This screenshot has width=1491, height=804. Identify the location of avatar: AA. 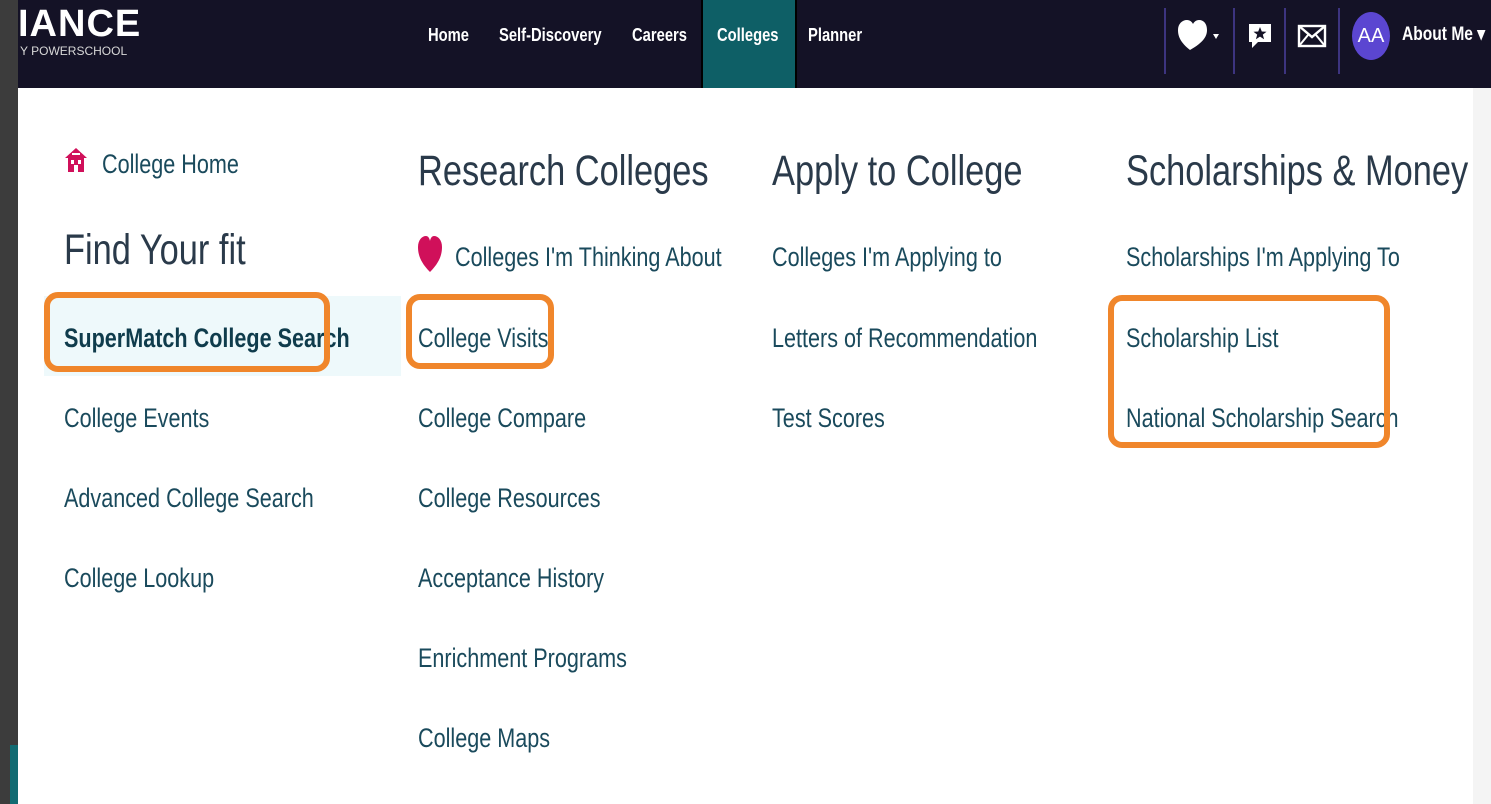
(1371, 36).